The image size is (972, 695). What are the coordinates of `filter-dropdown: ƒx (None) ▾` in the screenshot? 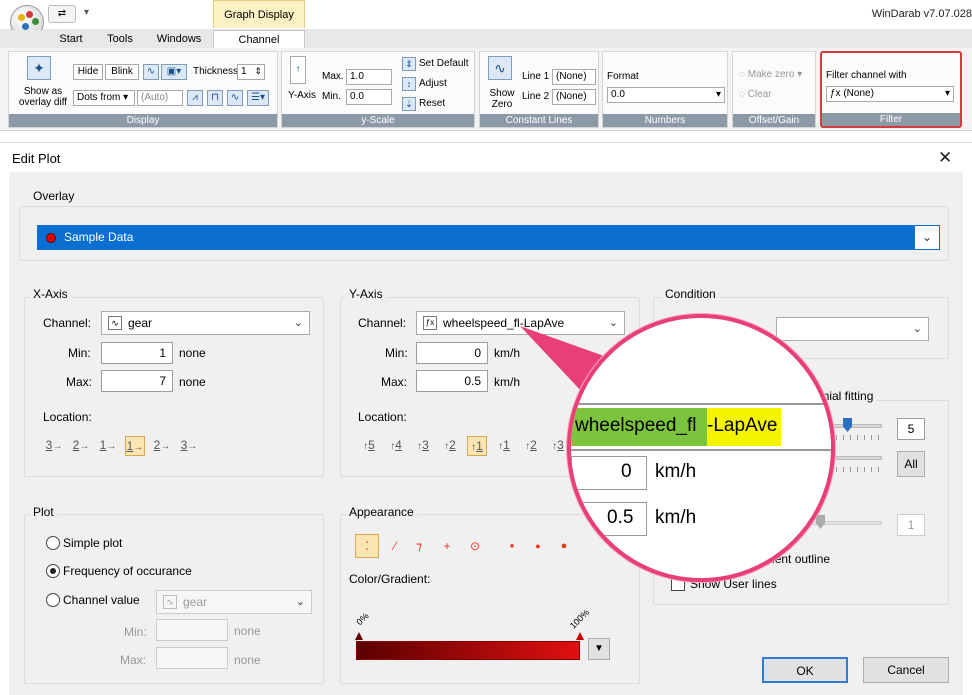 It's located at (890, 94).